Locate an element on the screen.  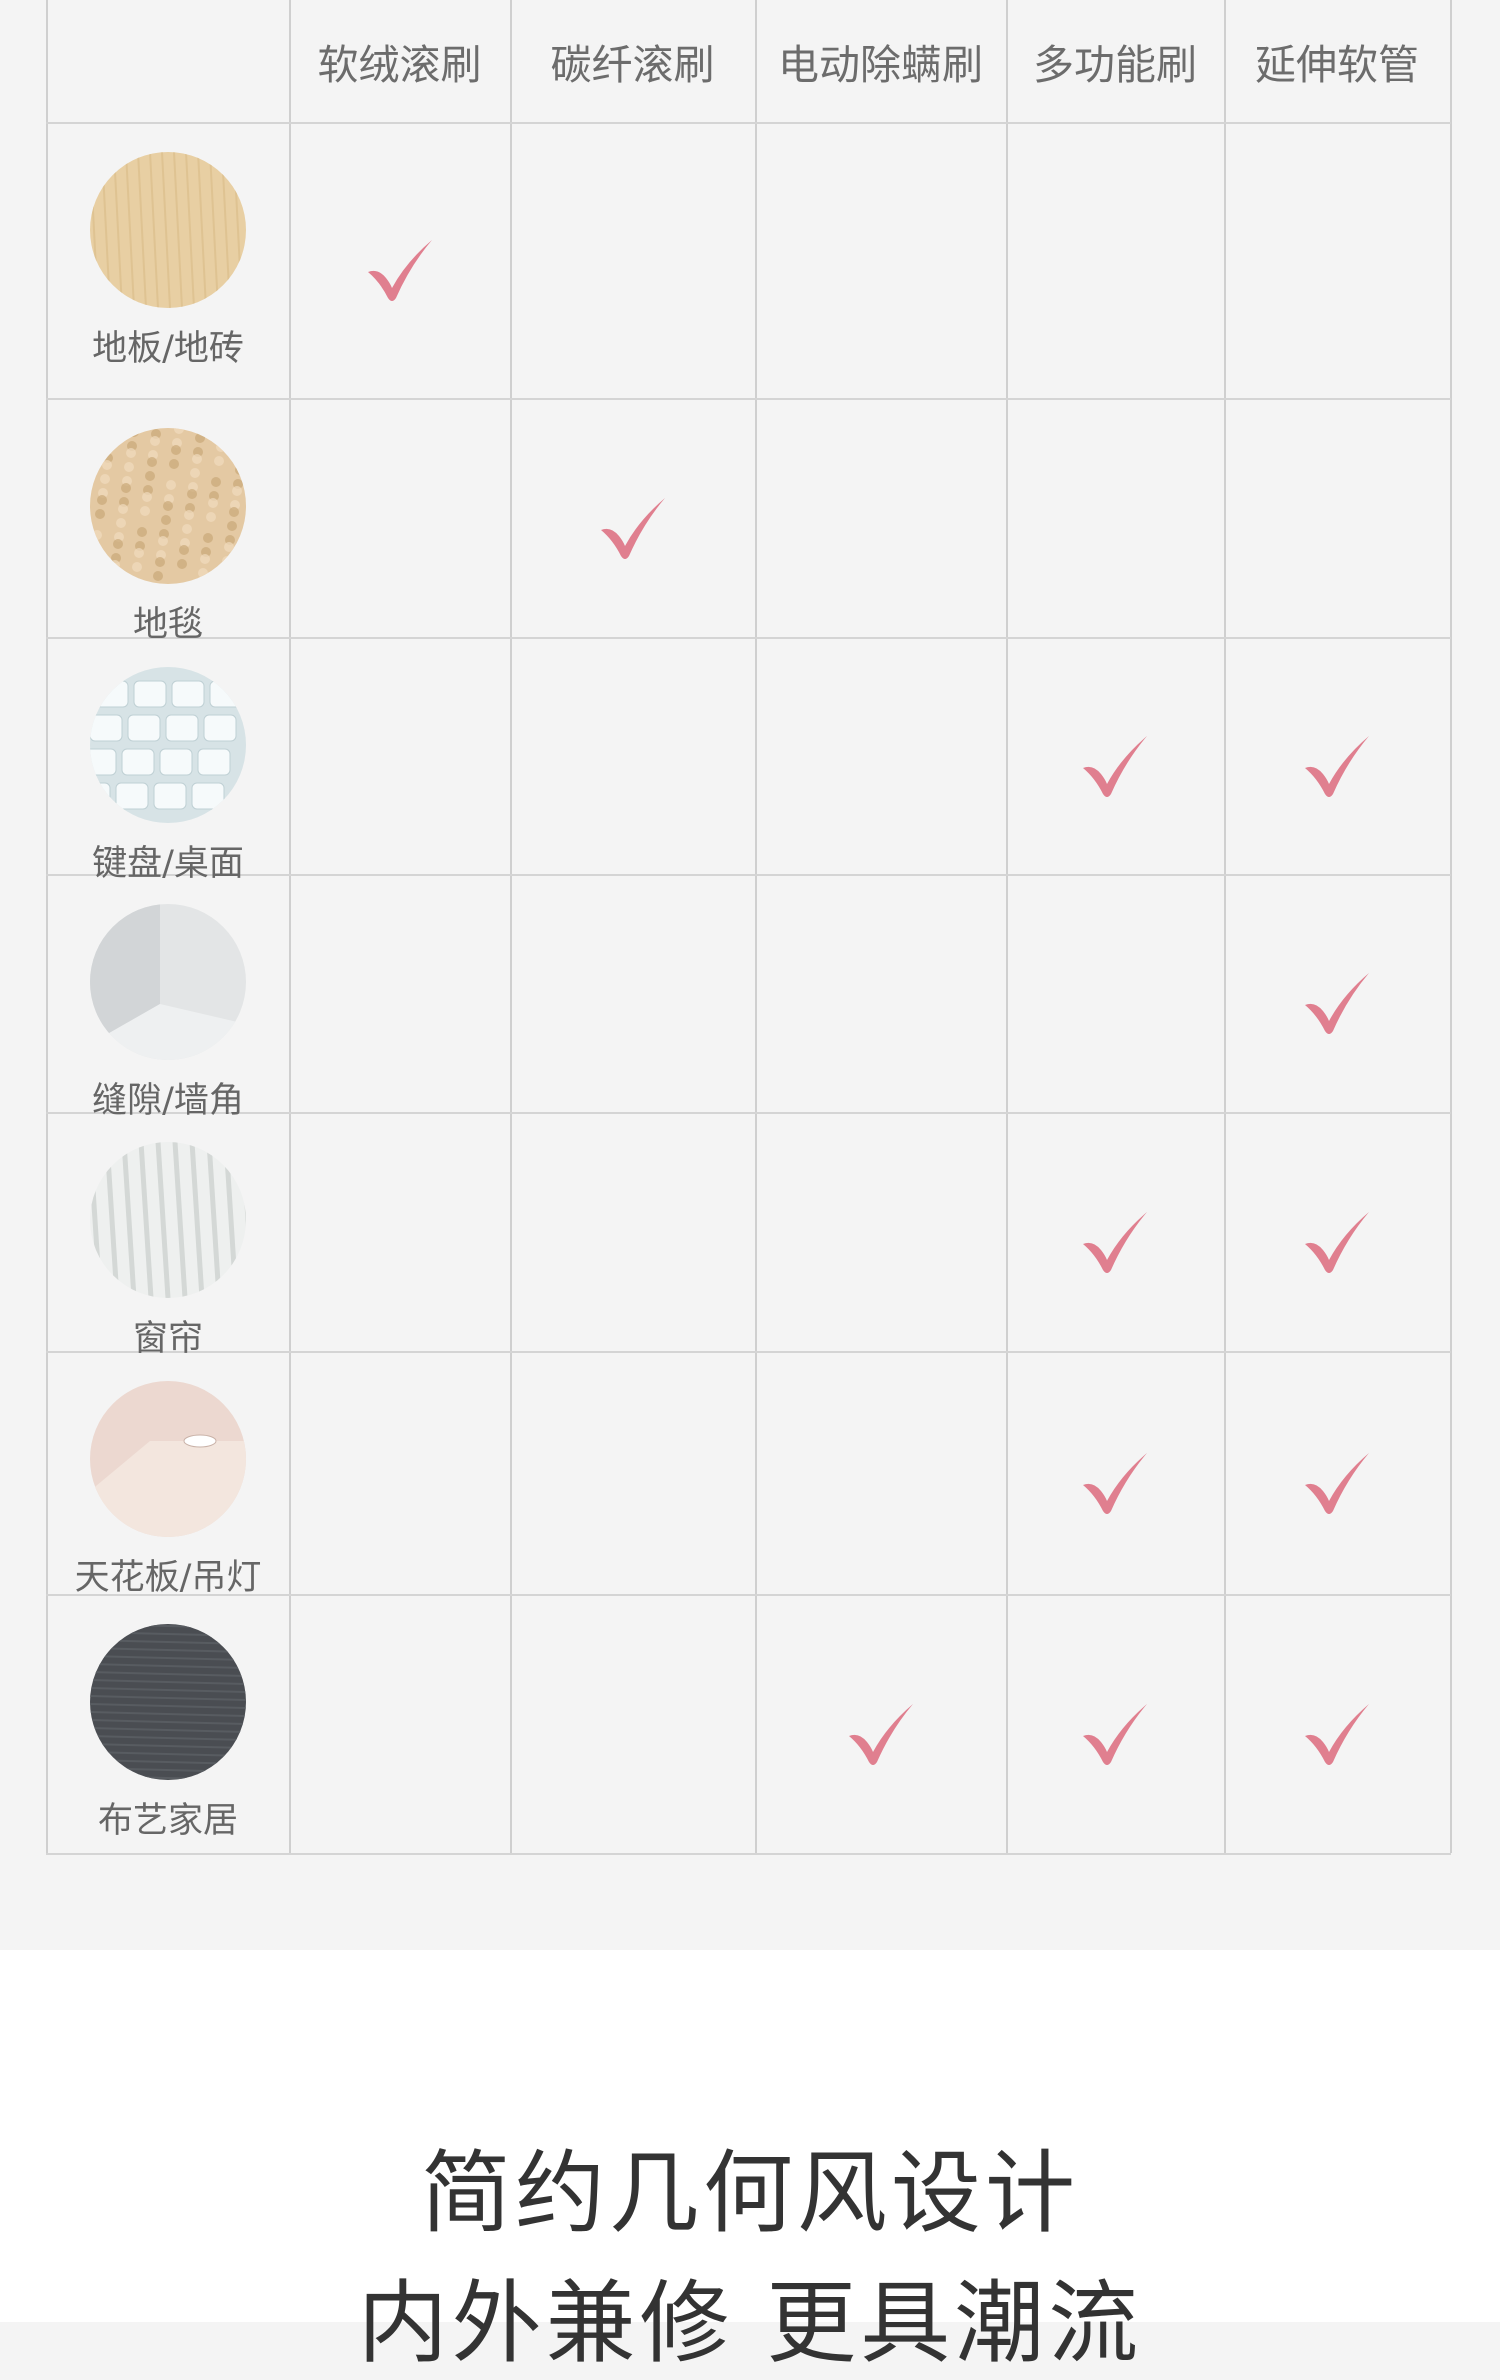
carpet-thumbnail is located at coordinates (168, 506).